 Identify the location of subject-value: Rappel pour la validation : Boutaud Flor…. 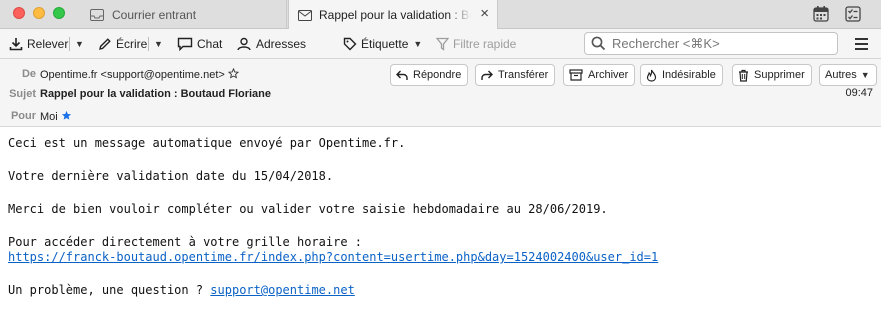
(156, 94).